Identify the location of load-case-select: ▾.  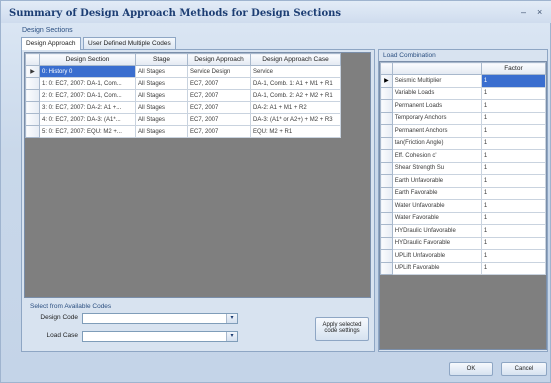
(160, 336).